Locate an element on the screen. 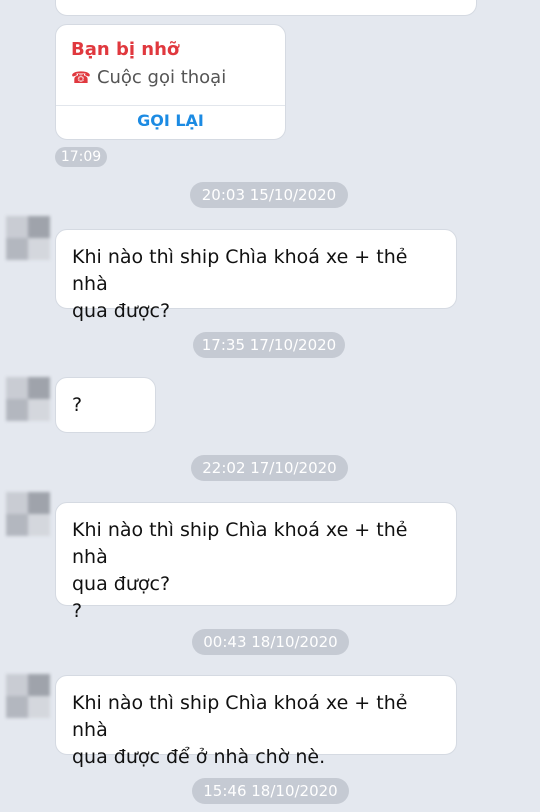 This screenshot has height=812, width=540. missed-call-title: Bạn bị nhỡ is located at coordinates (125, 49).